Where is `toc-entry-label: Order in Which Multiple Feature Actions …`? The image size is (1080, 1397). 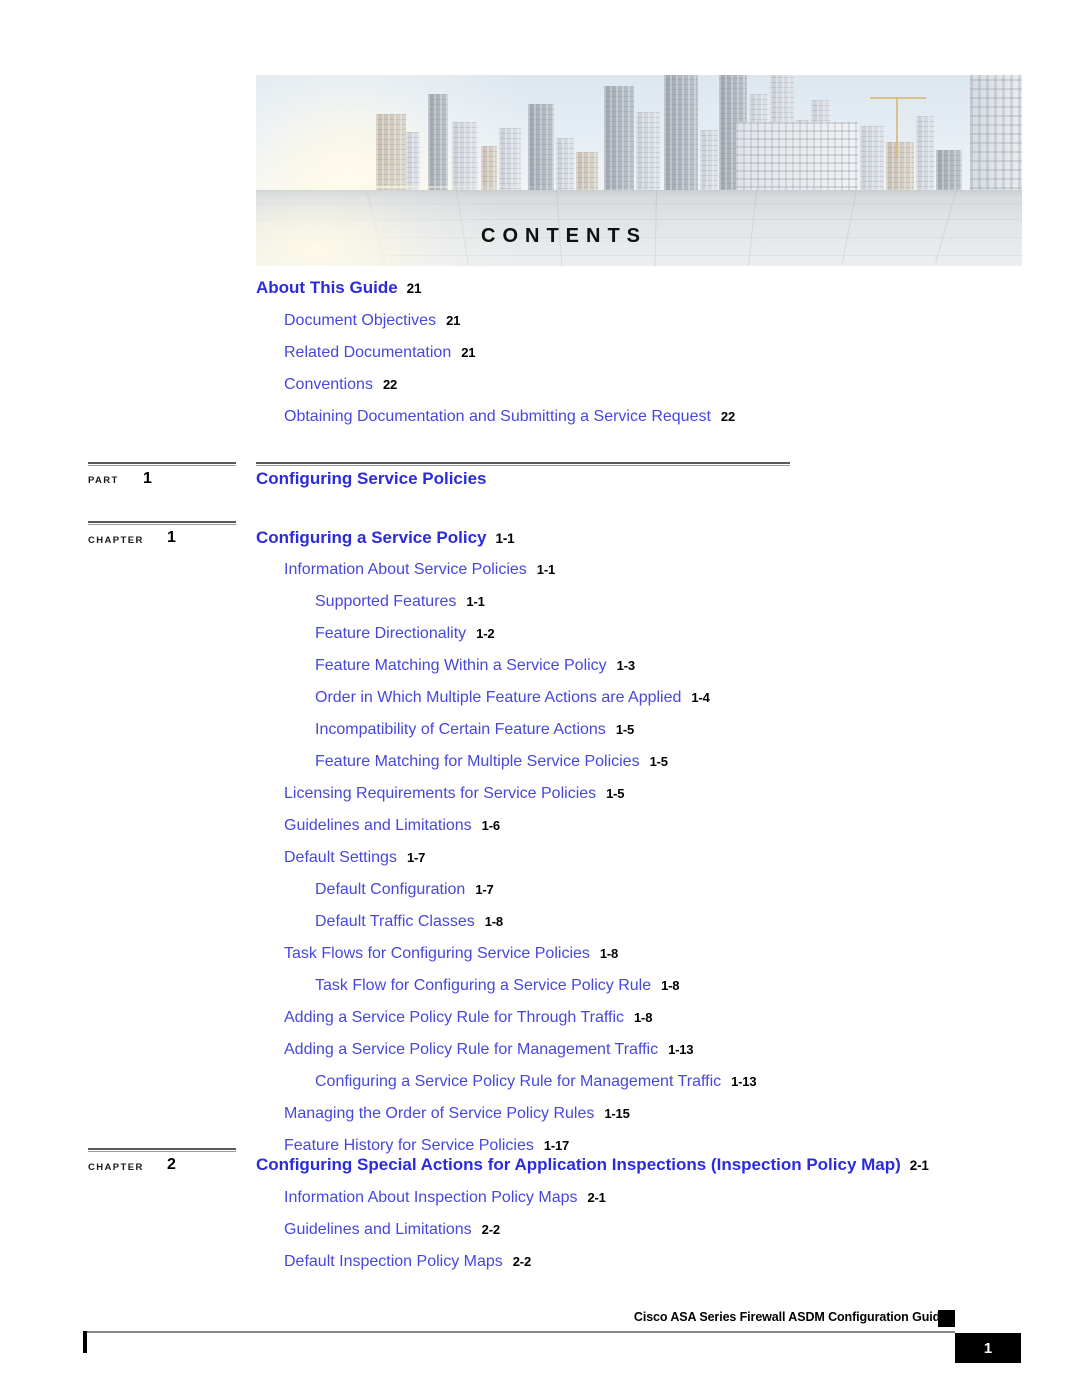
toc-entry-label: Order in Which Multiple Feature Actions … is located at coordinates (498, 697).